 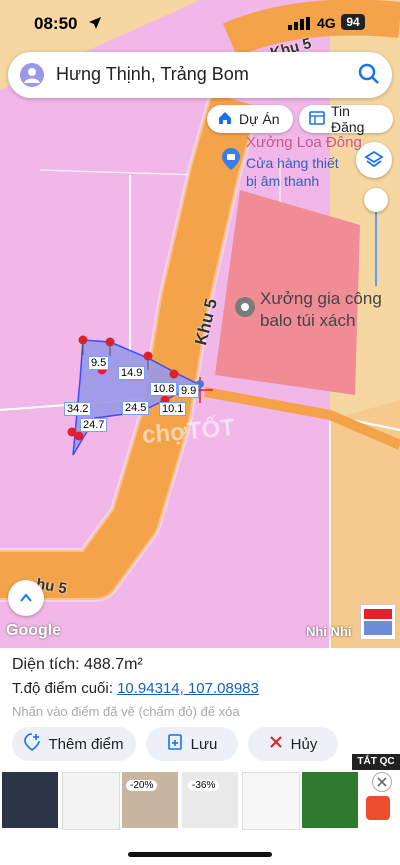 What do you see at coordinates (378, 808) in the screenshot?
I see `shopee-icon` at bounding box center [378, 808].